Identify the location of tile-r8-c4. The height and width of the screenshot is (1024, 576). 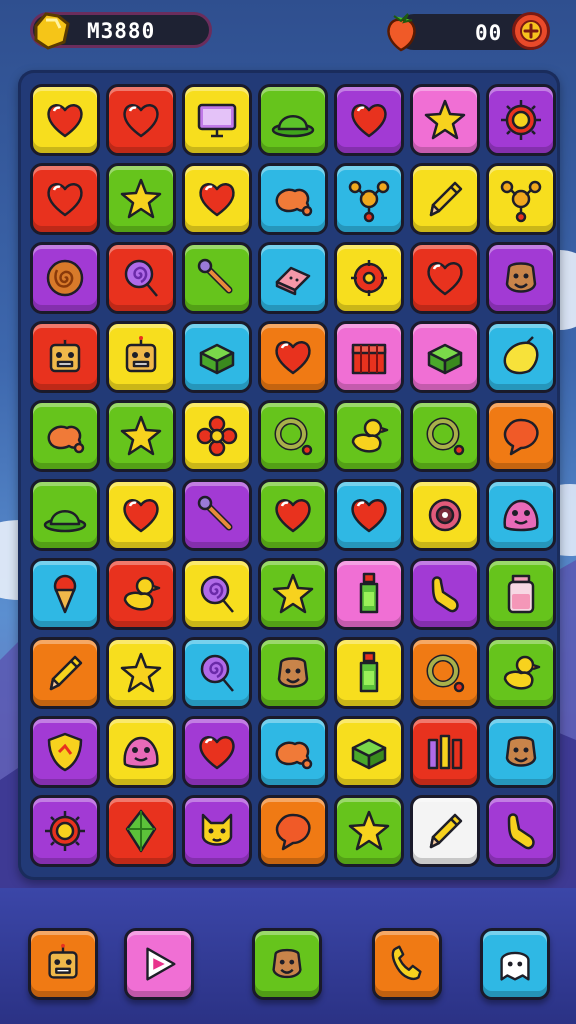
(293, 673).